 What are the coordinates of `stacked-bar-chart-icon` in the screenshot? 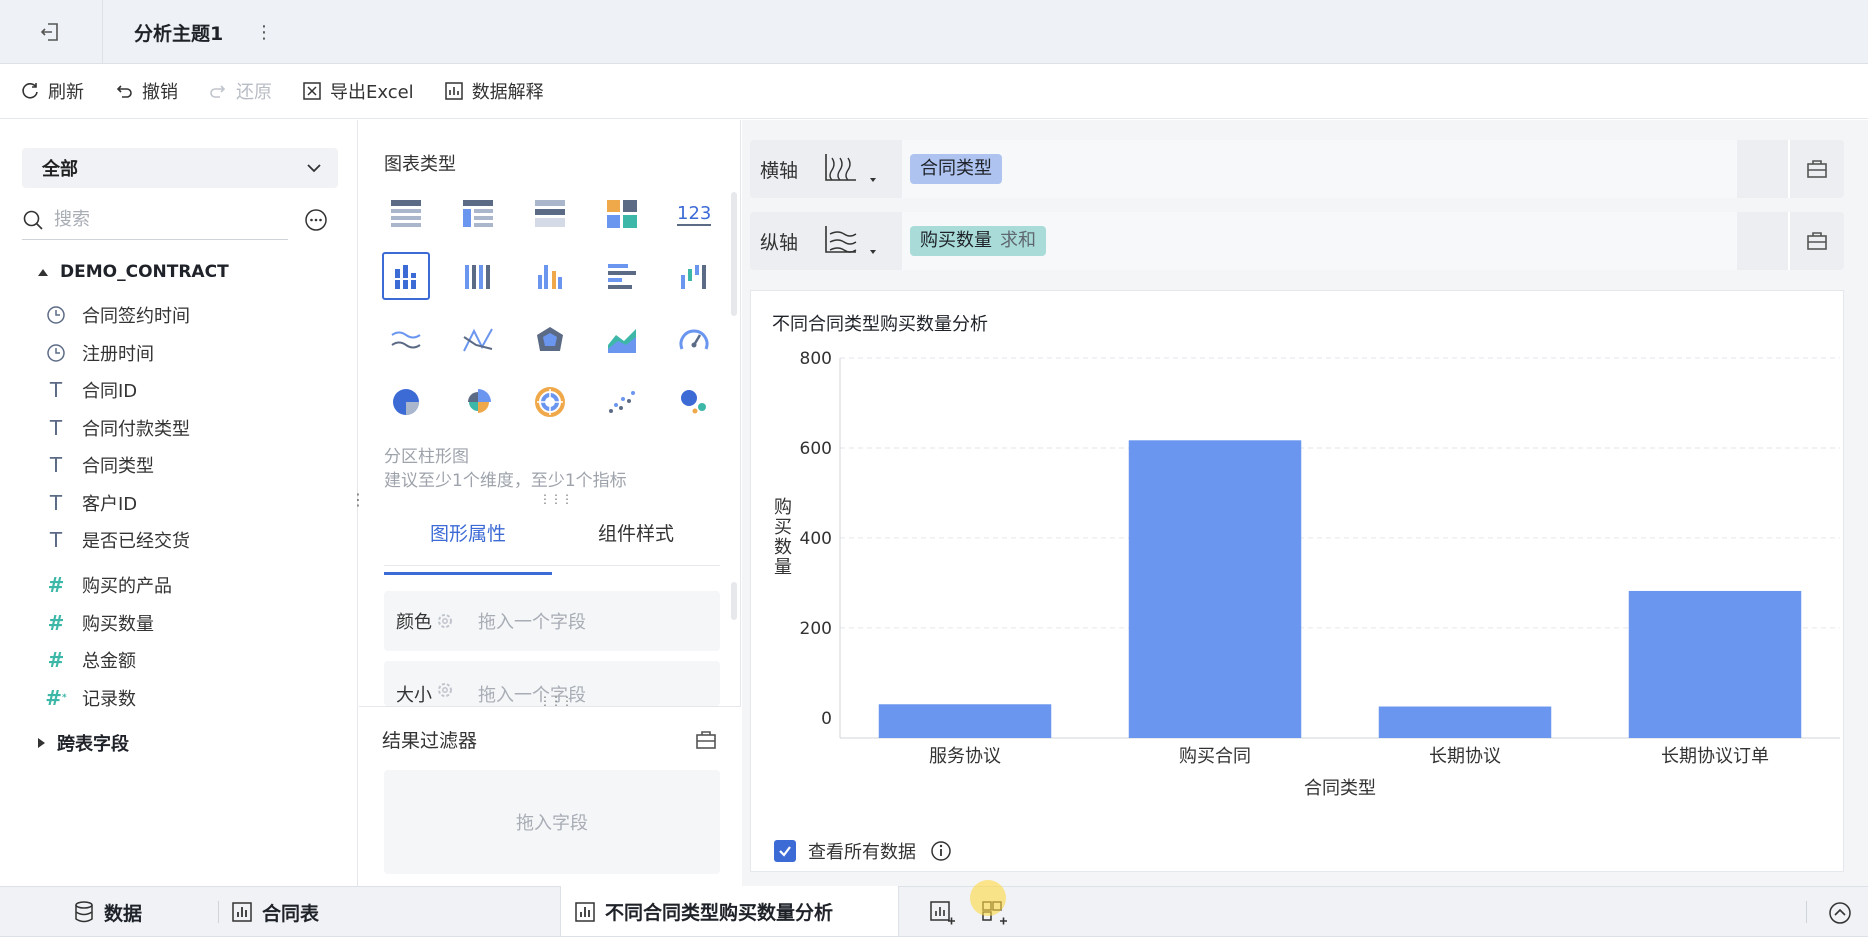 It's located at (478, 276).